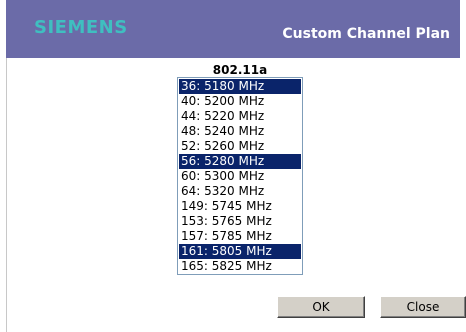 The width and height of the screenshot is (466, 332). I want to click on channel-list-title: 802.11a, so click(240, 70).